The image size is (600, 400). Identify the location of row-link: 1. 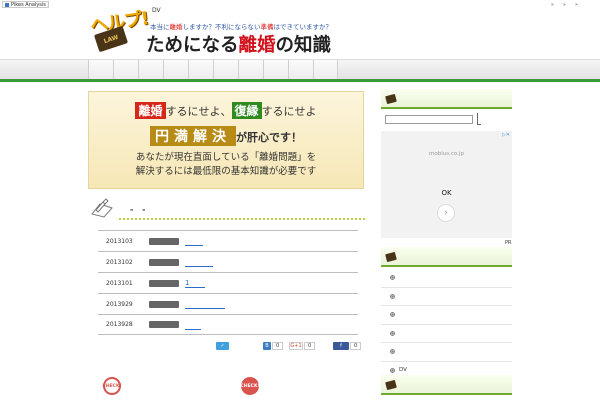
(195, 283).